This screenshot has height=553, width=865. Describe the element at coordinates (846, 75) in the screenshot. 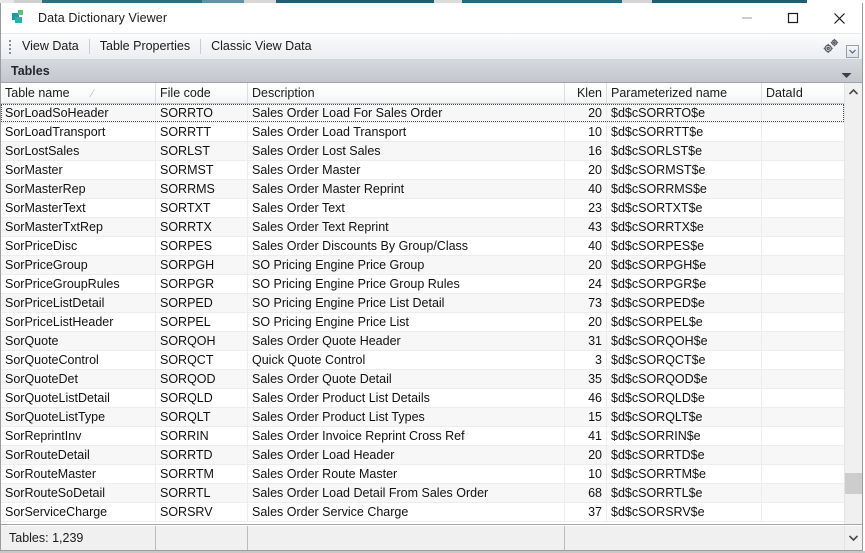

I see `chevron-down-icon` at that location.